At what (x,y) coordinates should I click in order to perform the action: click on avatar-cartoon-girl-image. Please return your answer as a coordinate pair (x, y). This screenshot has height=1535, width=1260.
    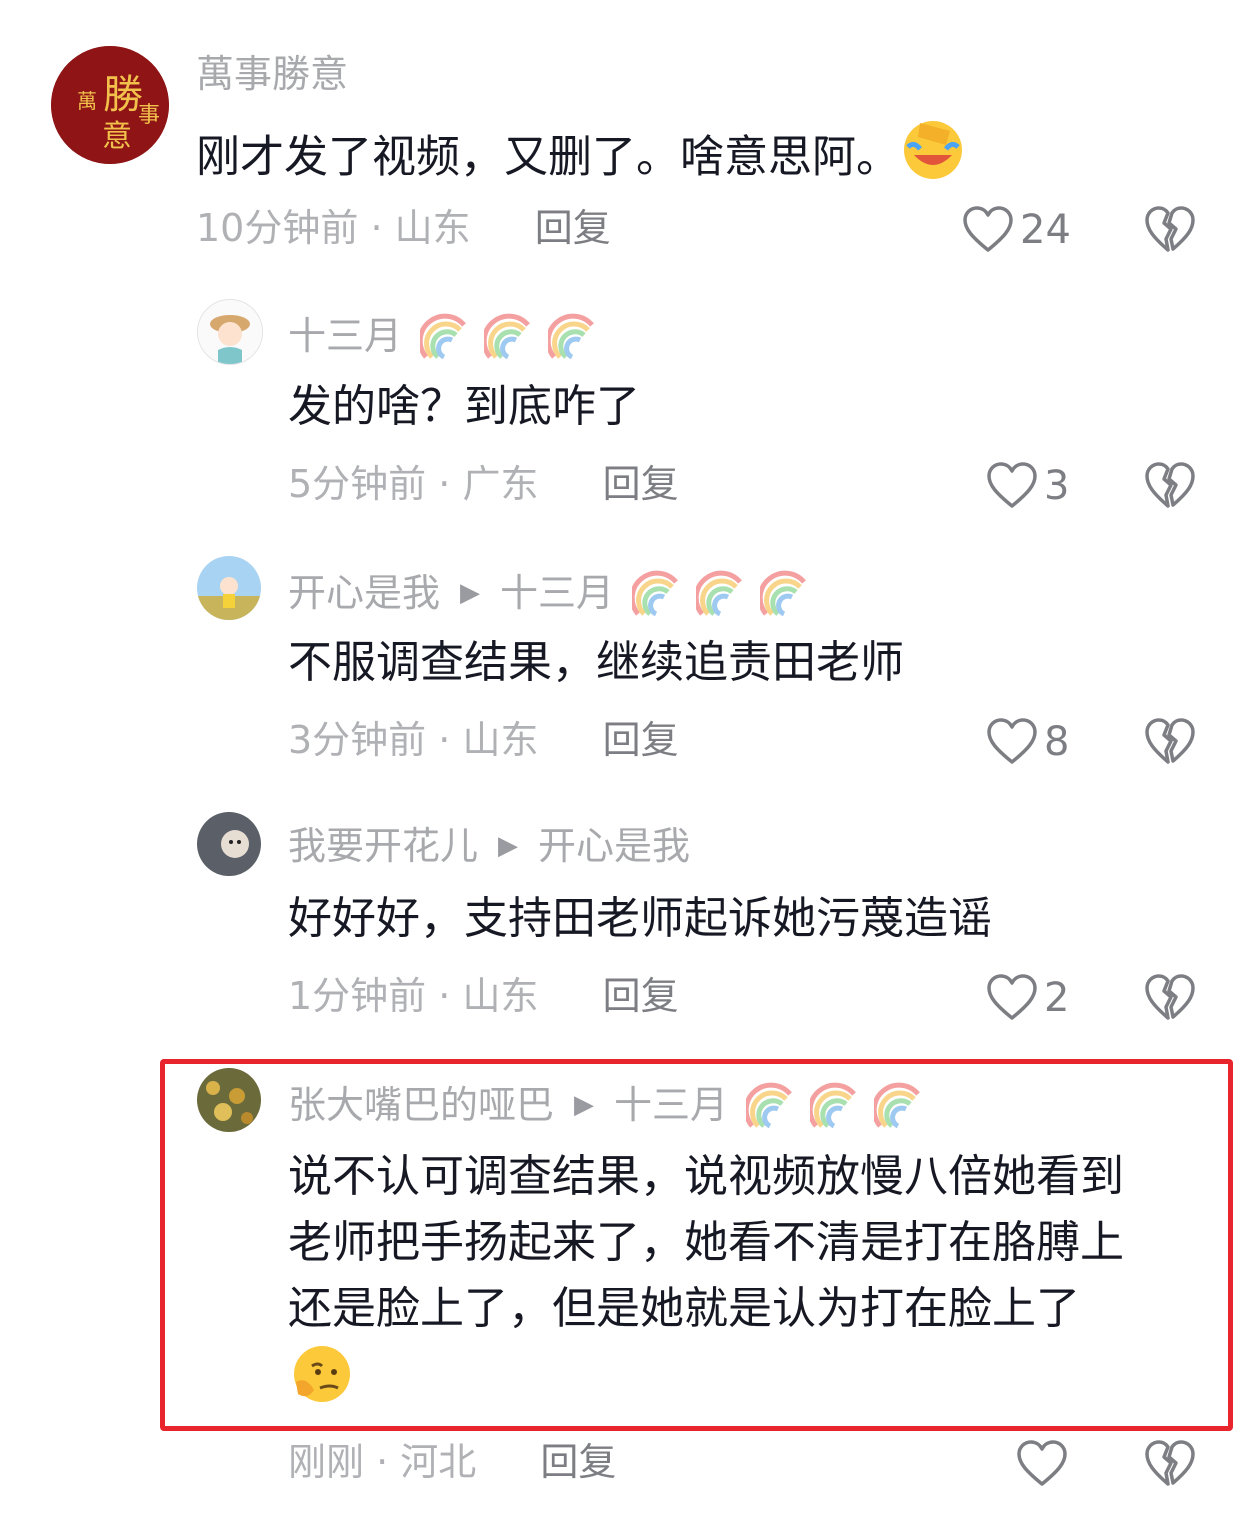
    Looking at the image, I should click on (230, 332).